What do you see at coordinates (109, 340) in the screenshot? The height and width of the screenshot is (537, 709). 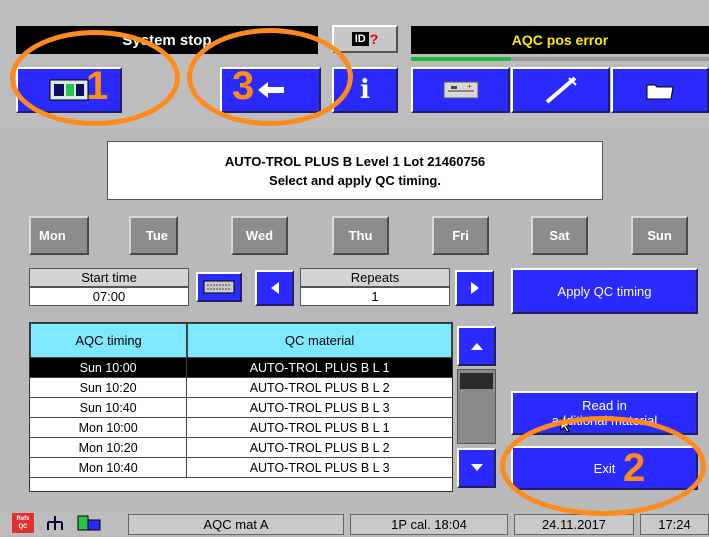 I see `column-header-timing: AQC timing` at bounding box center [109, 340].